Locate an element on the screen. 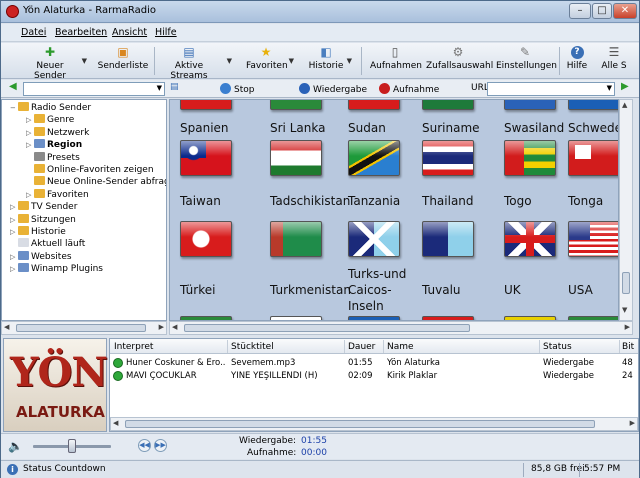 The image size is (640, 478). volume-slider-handle is located at coordinates (72, 446).